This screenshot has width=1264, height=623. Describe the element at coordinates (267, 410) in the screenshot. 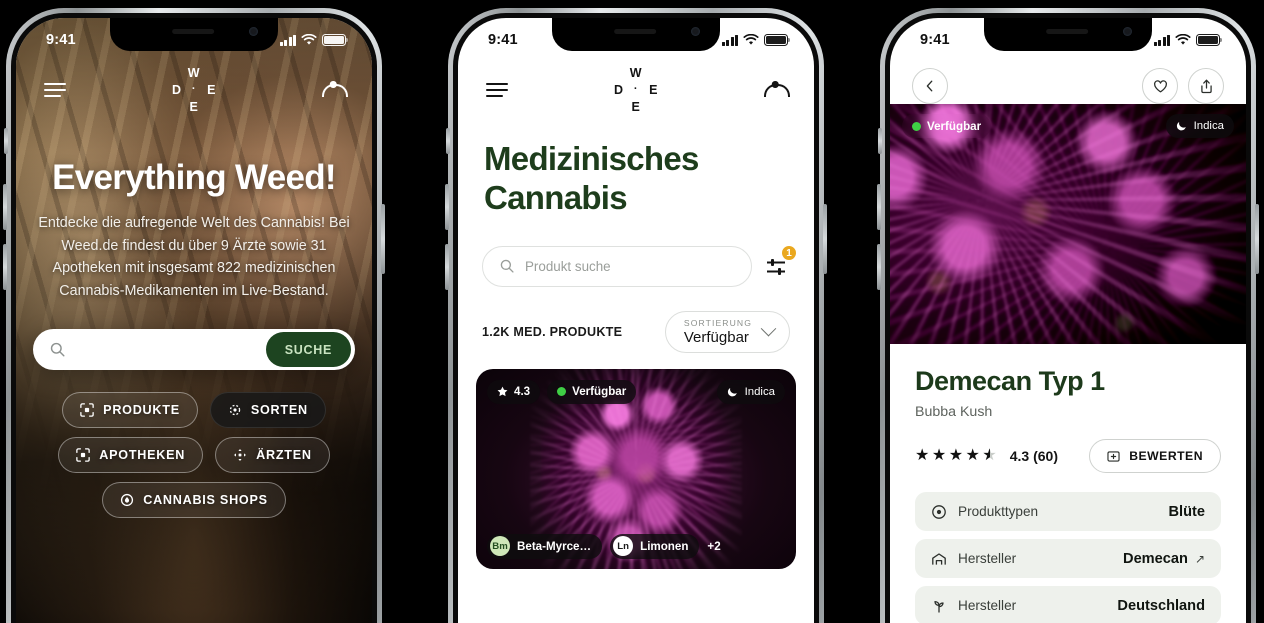

I see `chip-sorten: SORTEN` at that location.